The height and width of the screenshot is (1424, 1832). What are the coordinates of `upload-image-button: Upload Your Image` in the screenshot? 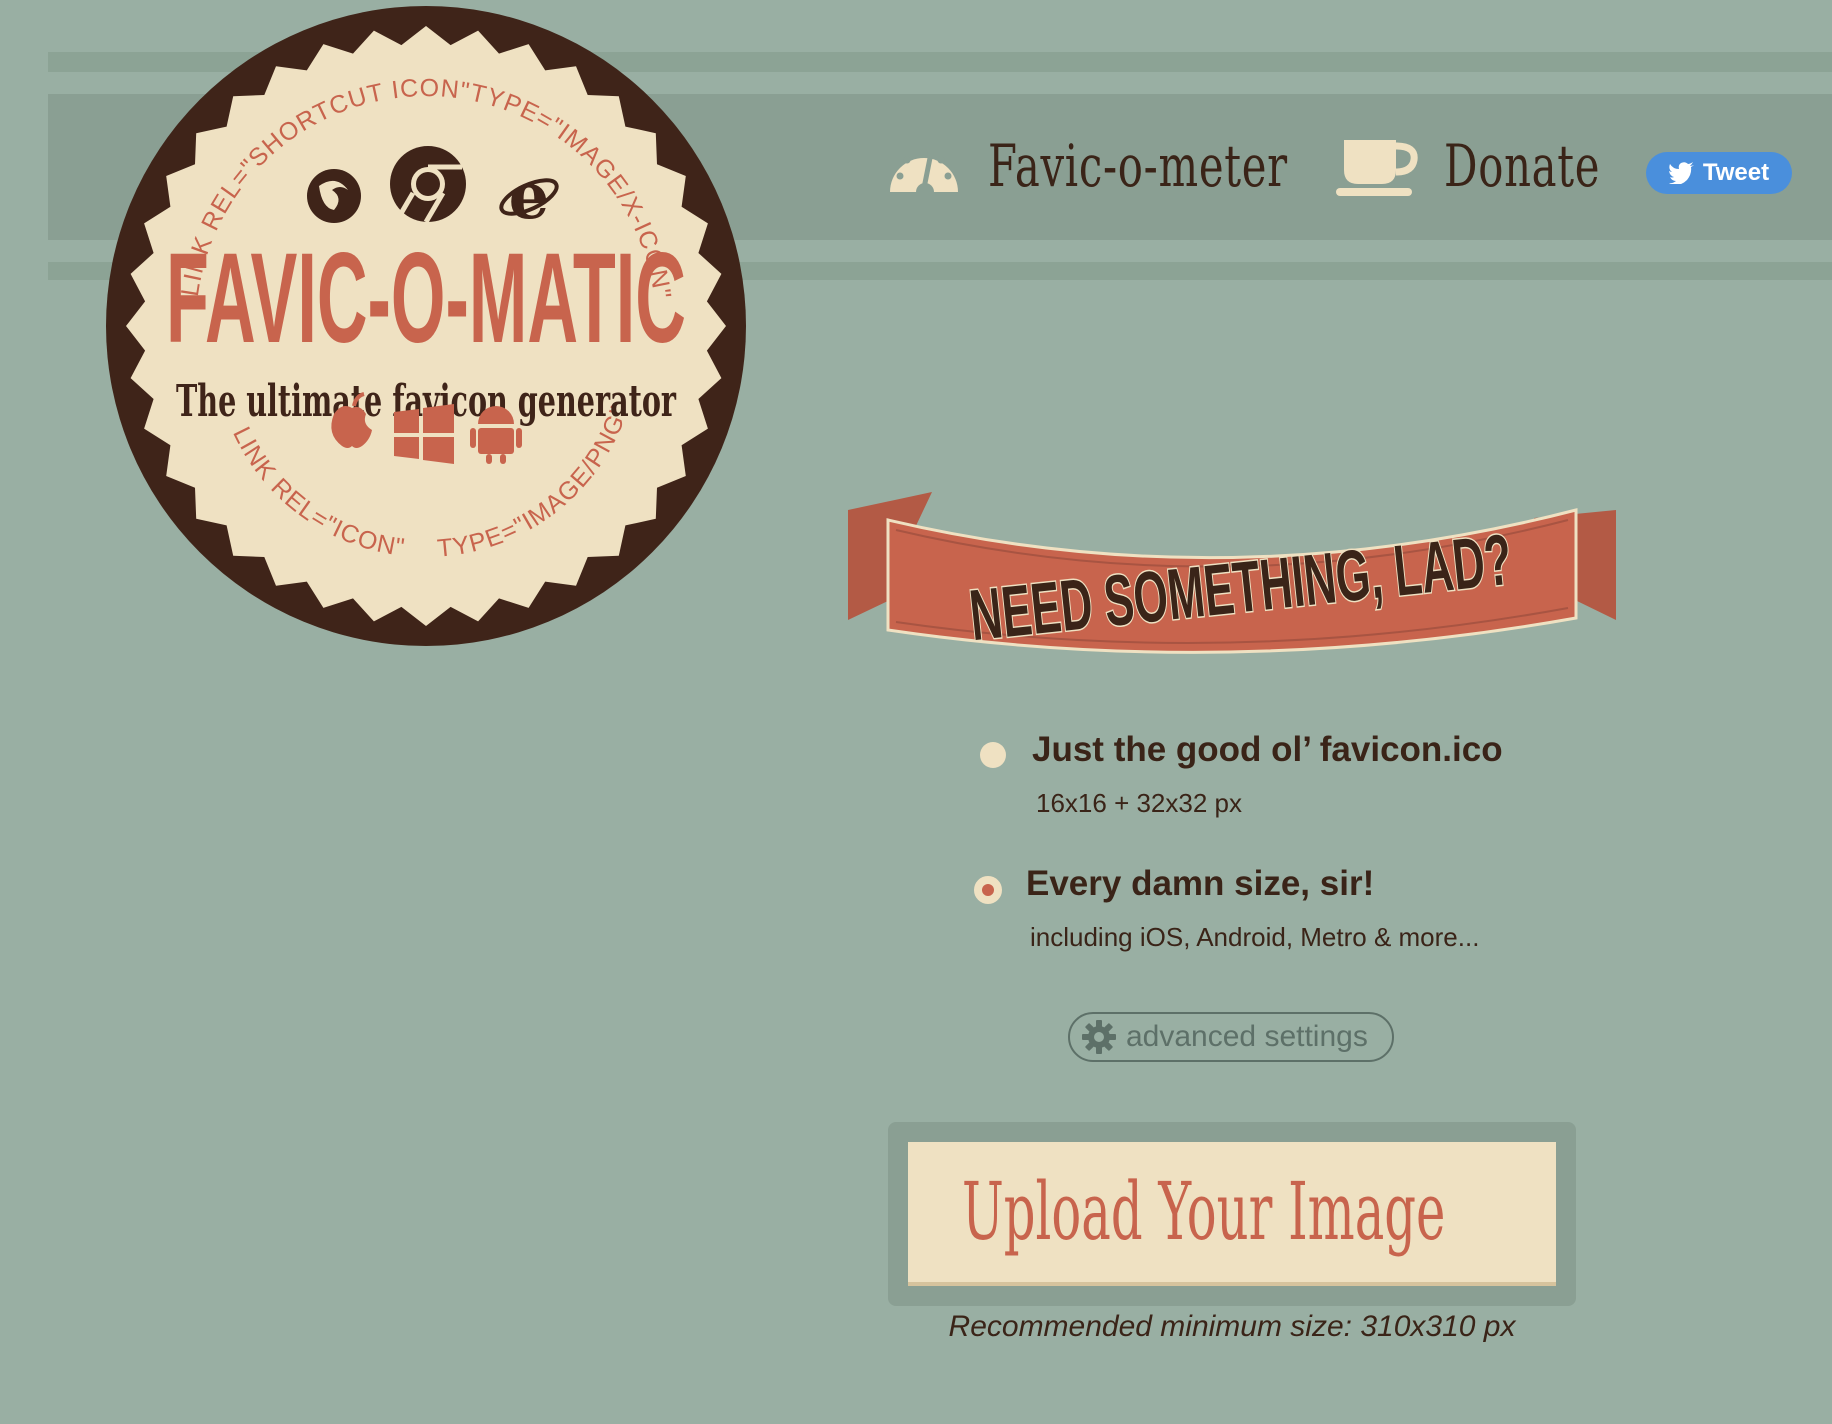 It's located at (1232, 1214).